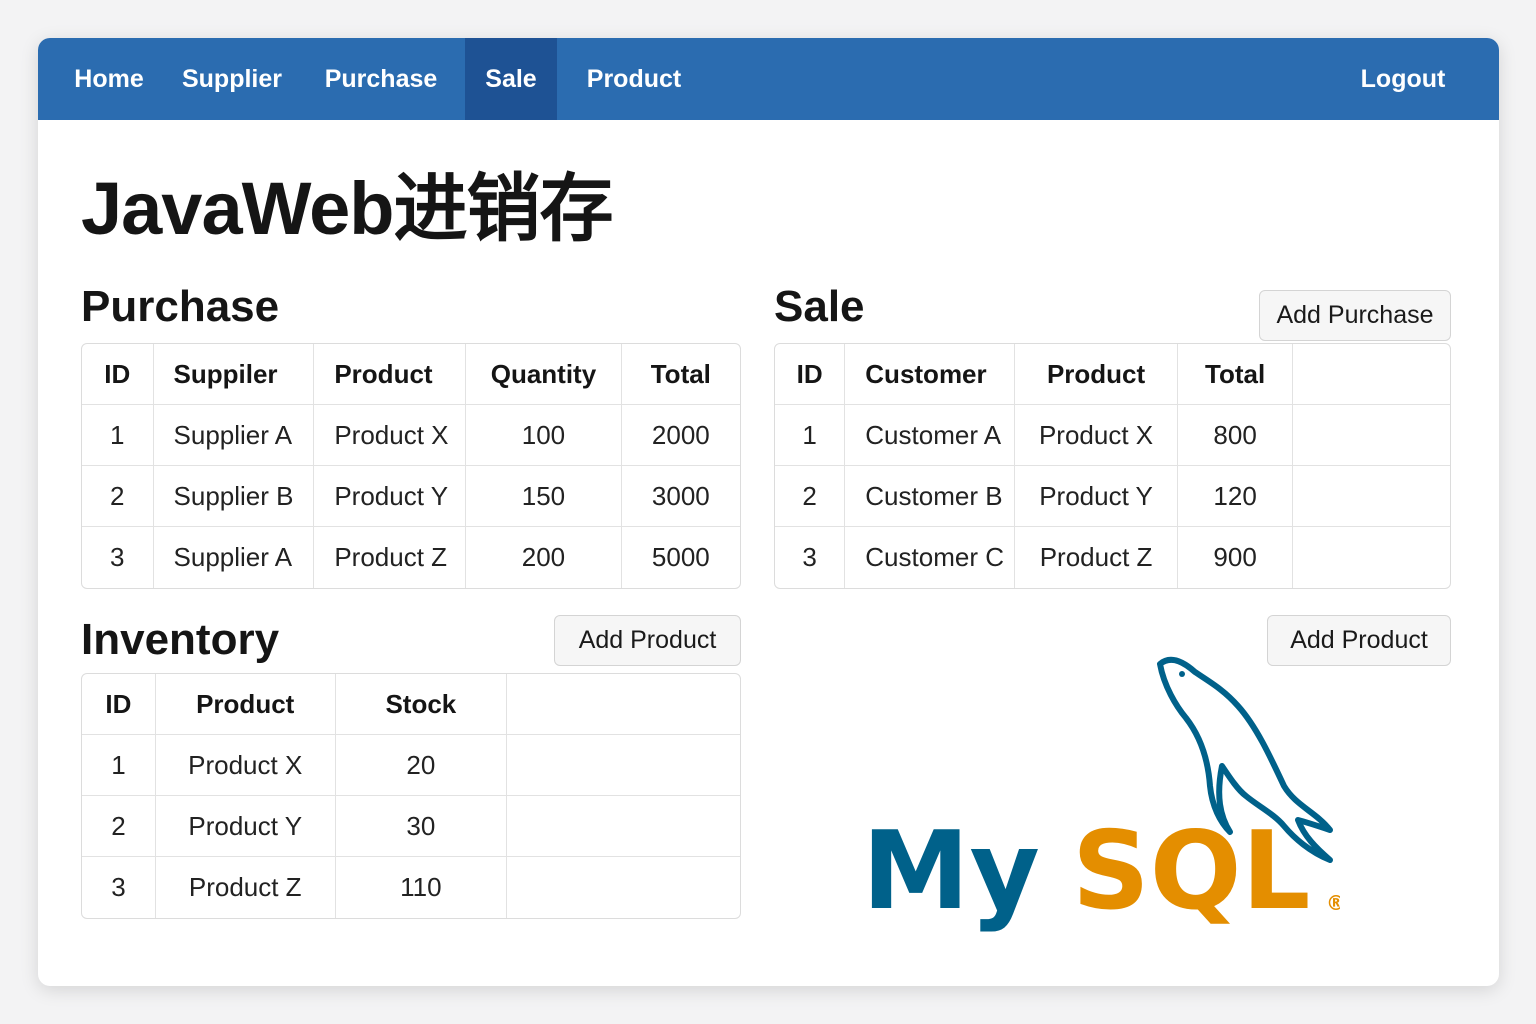 This screenshot has height=1024, width=1536. I want to click on column-header-stock: Stock, so click(421, 704).